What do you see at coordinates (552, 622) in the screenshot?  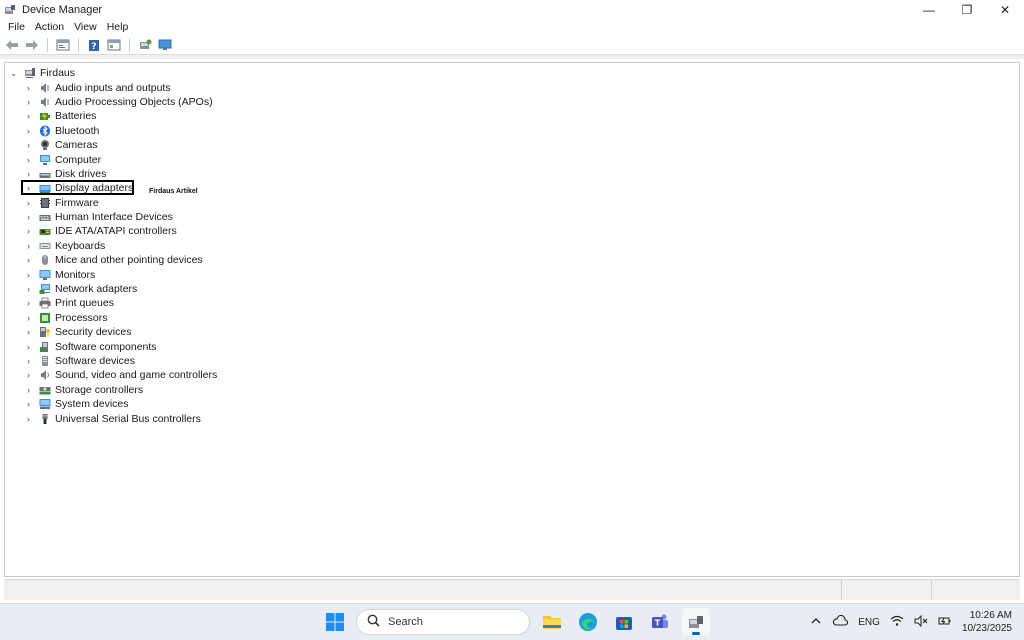 I see `file-explorer-icon` at bounding box center [552, 622].